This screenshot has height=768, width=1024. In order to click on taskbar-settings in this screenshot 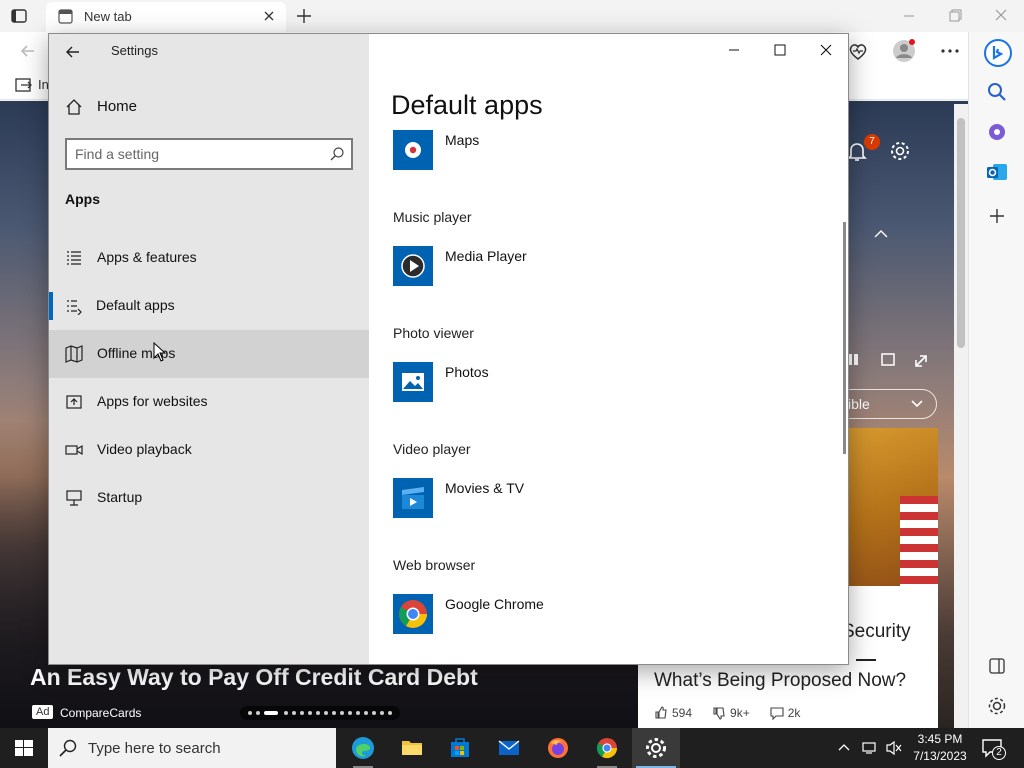, I will do `click(656, 748)`.